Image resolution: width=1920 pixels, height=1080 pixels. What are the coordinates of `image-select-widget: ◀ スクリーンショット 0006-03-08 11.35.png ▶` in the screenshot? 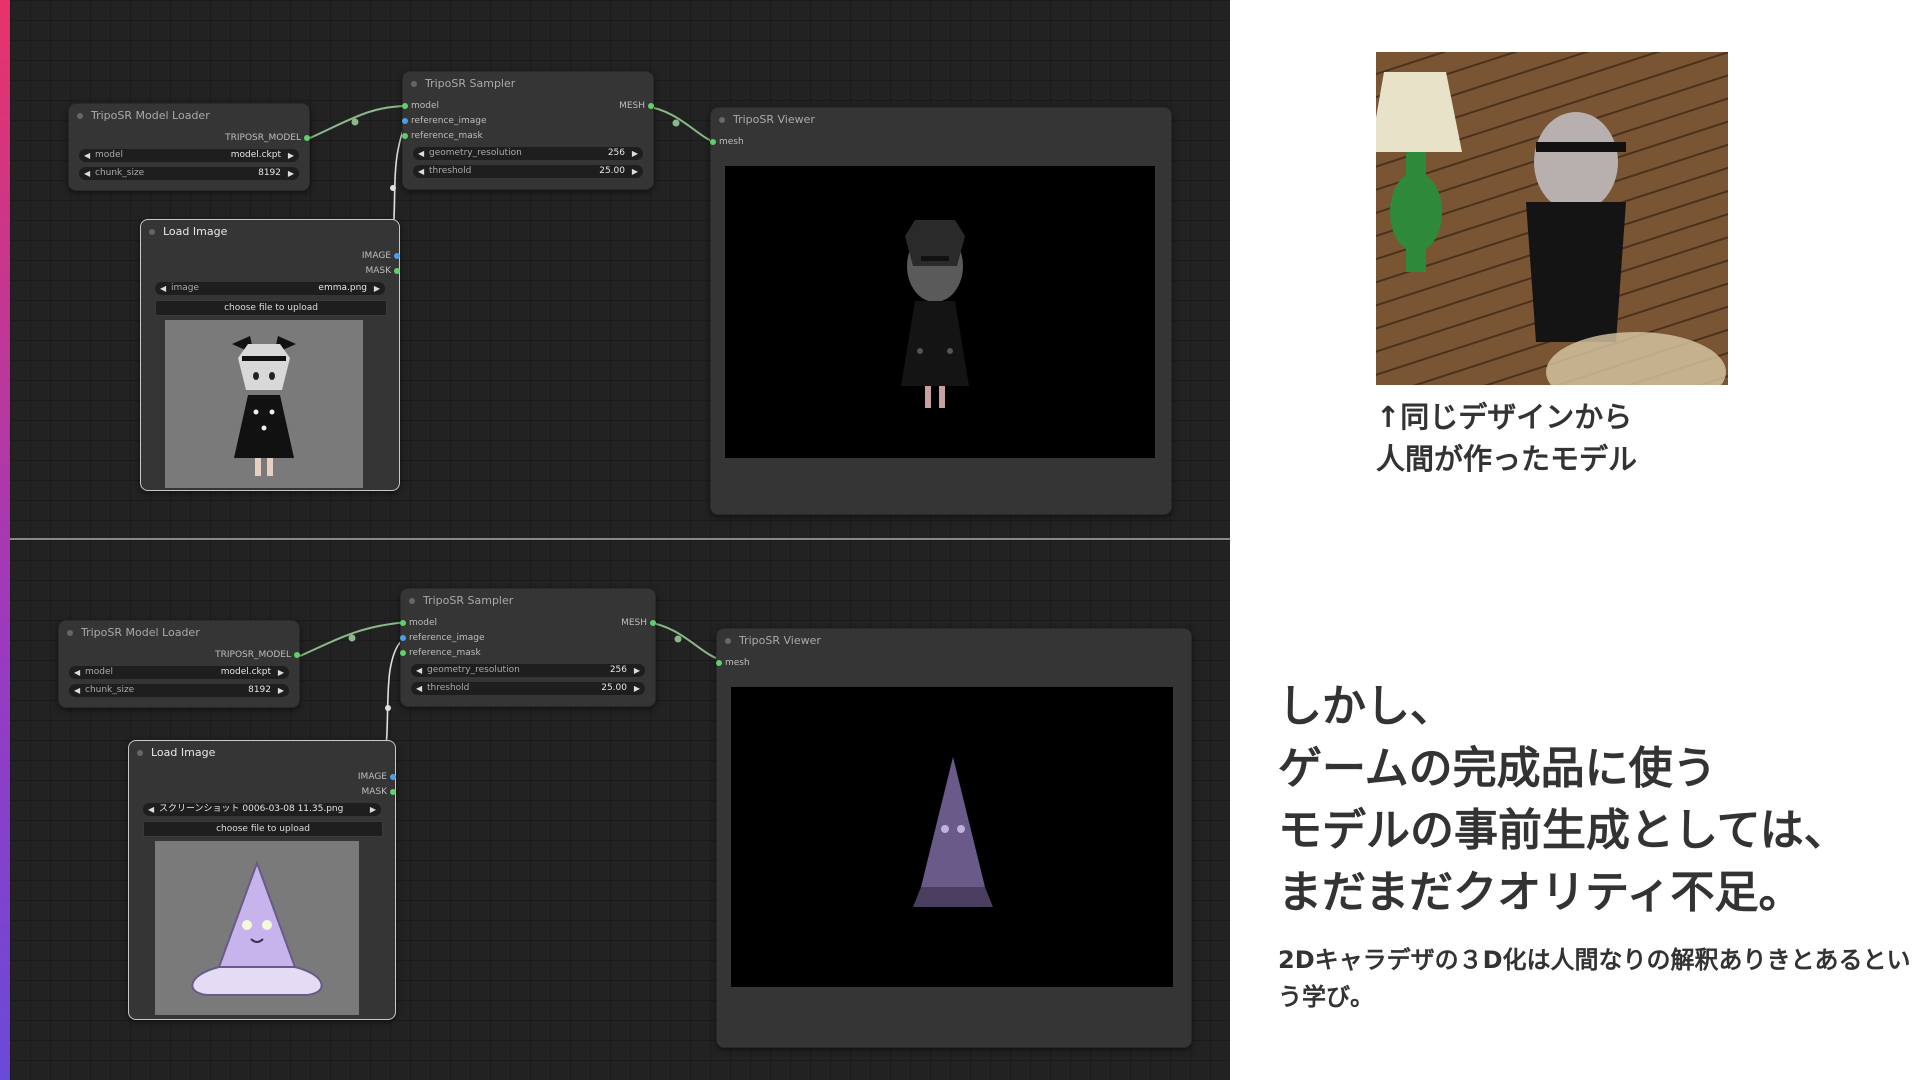 It's located at (262, 809).